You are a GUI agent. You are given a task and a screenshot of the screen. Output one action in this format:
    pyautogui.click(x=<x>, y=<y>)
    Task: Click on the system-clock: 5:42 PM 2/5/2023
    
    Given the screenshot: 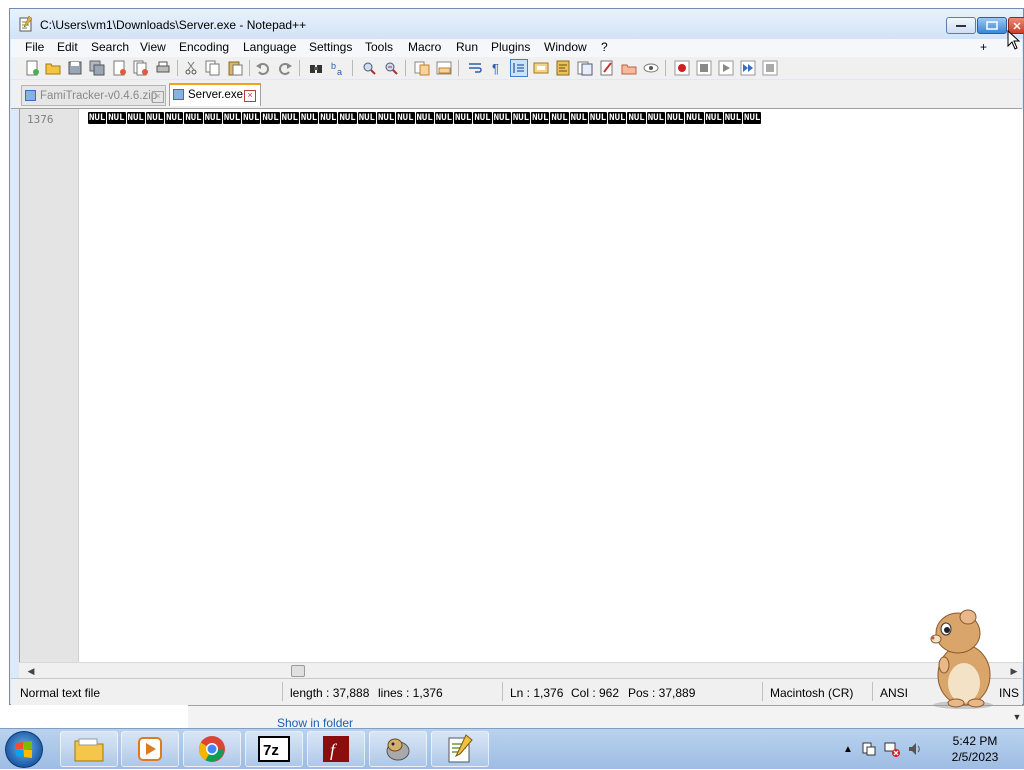 What is the action you would take?
    pyautogui.click(x=975, y=749)
    